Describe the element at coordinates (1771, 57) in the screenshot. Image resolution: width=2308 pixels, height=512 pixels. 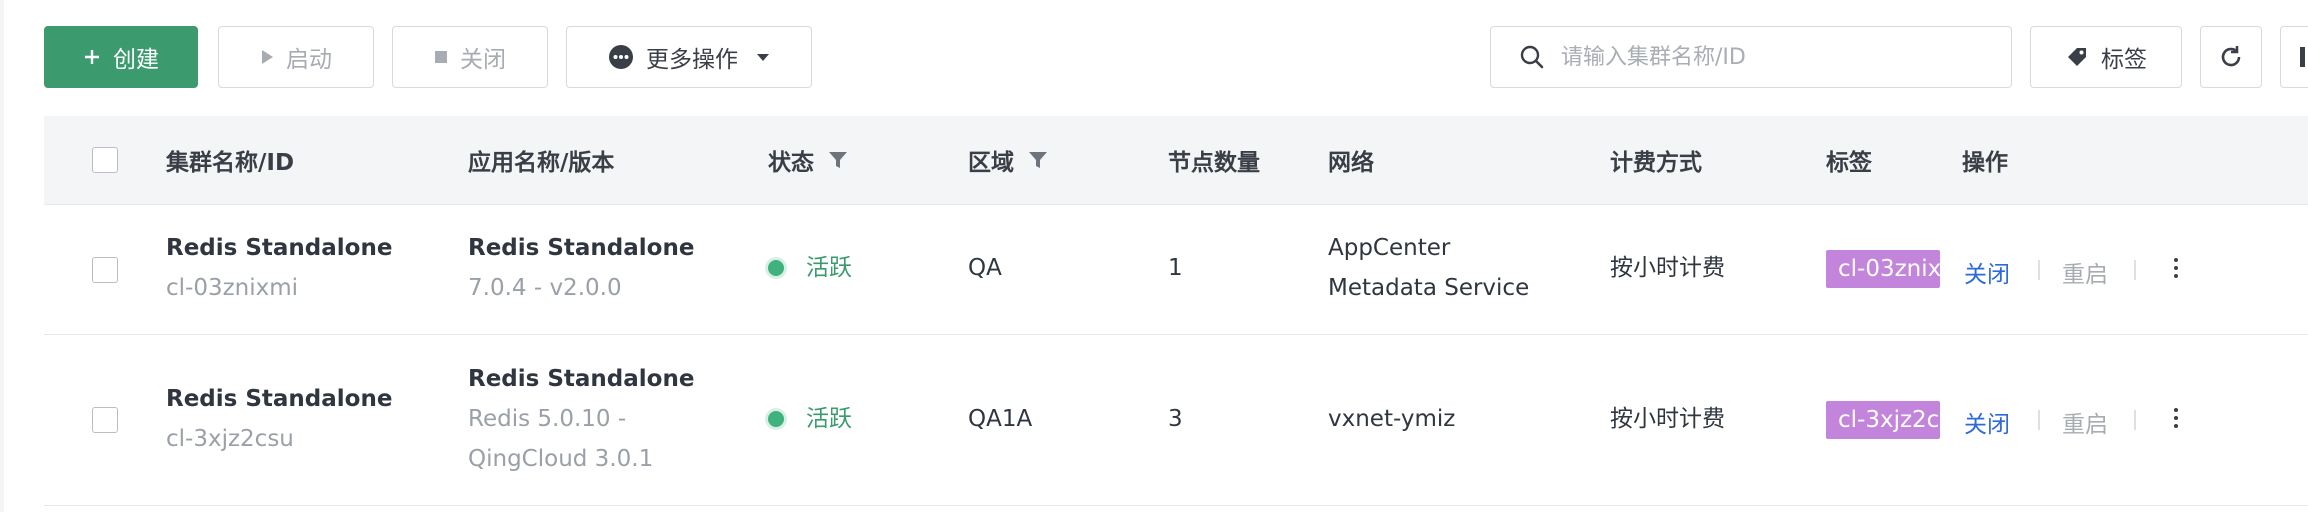
I see `search-input` at that location.